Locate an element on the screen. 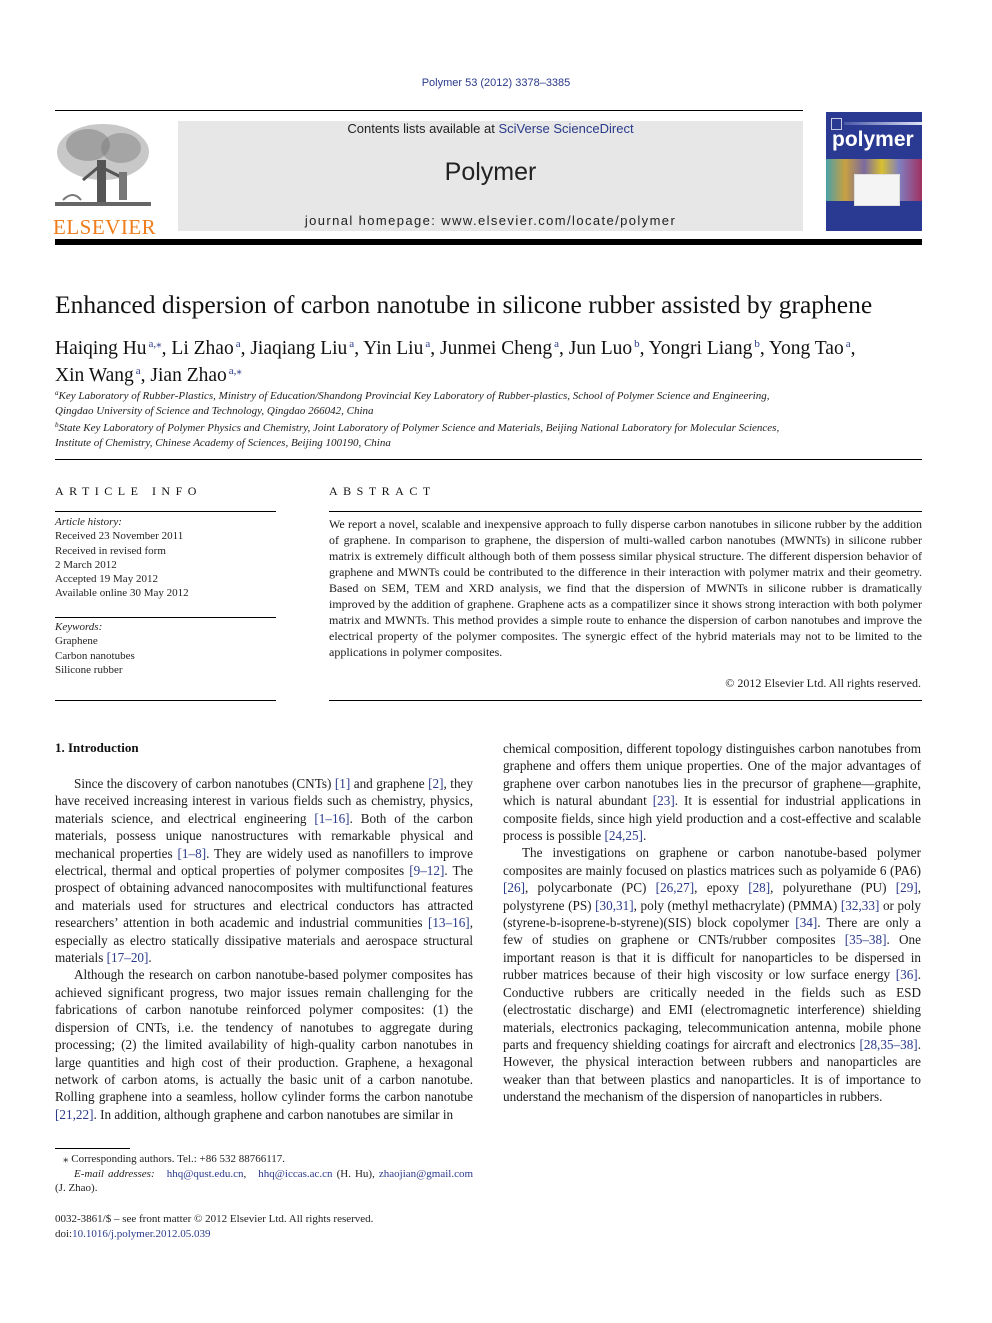  citation-link: [36] is located at coordinates (907, 974).